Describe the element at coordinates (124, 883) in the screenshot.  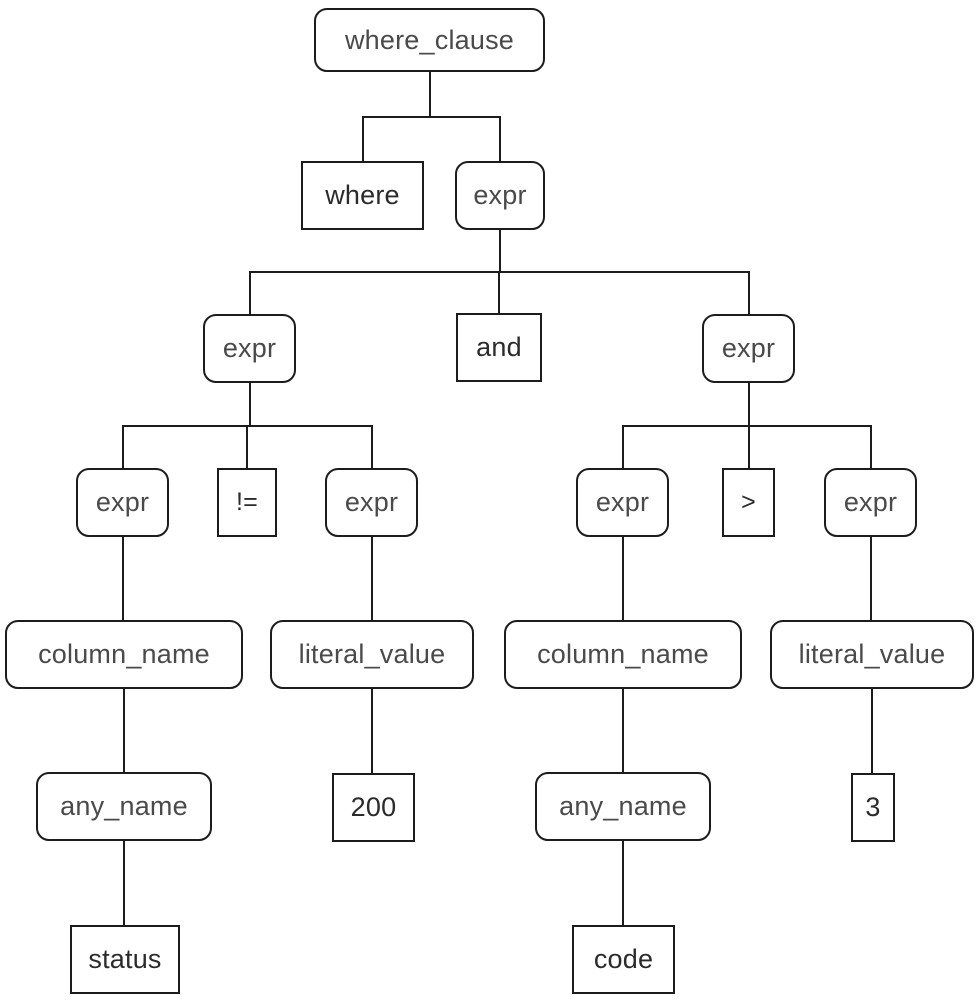
I see `edge-n_any_L-n_status` at that location.